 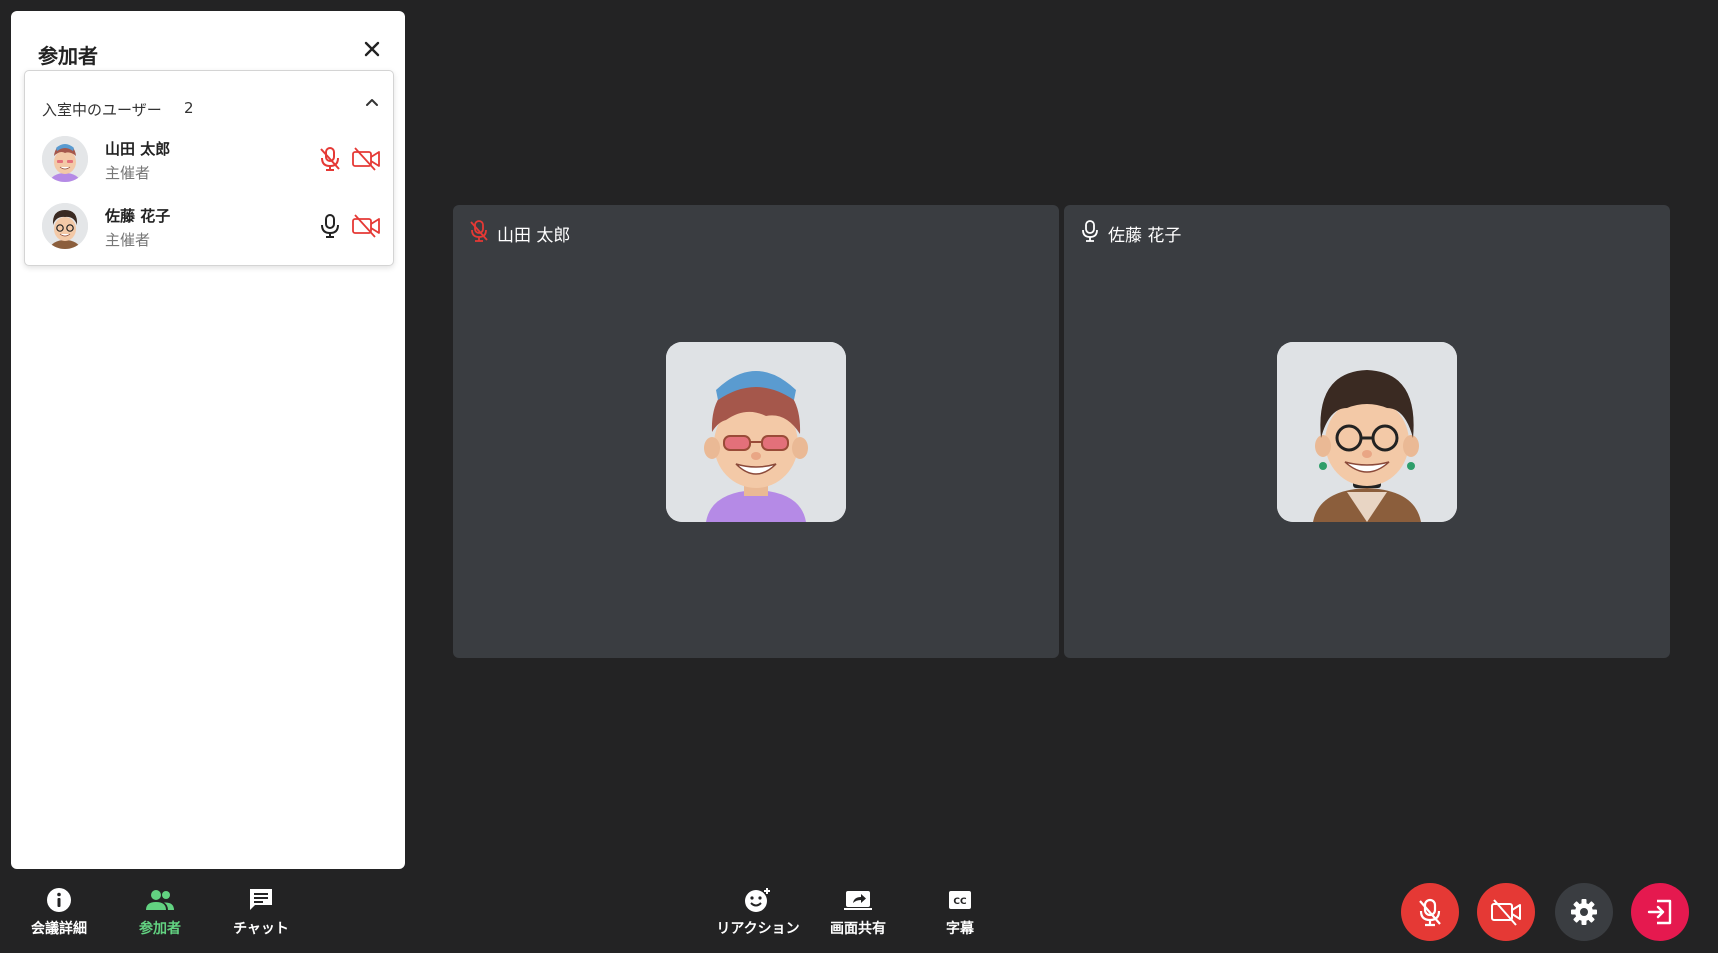 I want to click on participant-name: 山田 太郎, so click(x=138, y=149).